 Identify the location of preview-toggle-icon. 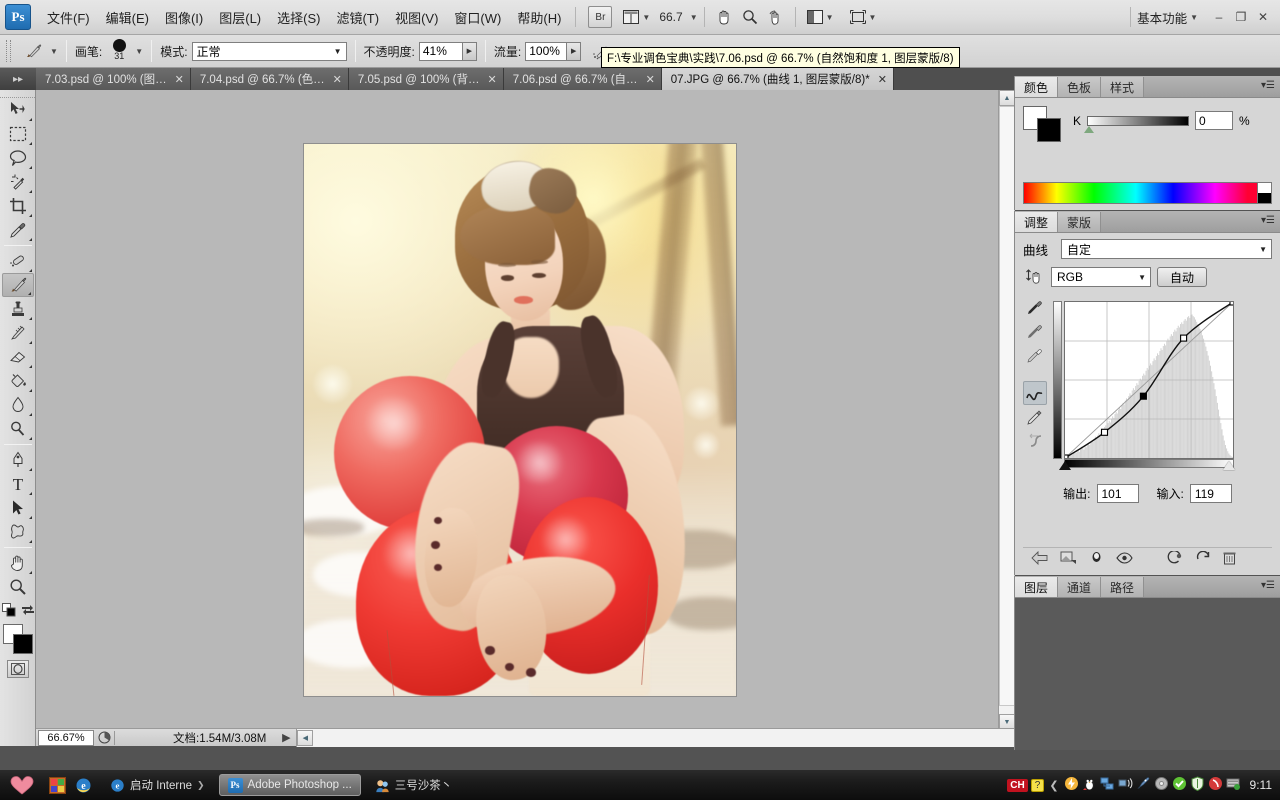
(1096, 559).